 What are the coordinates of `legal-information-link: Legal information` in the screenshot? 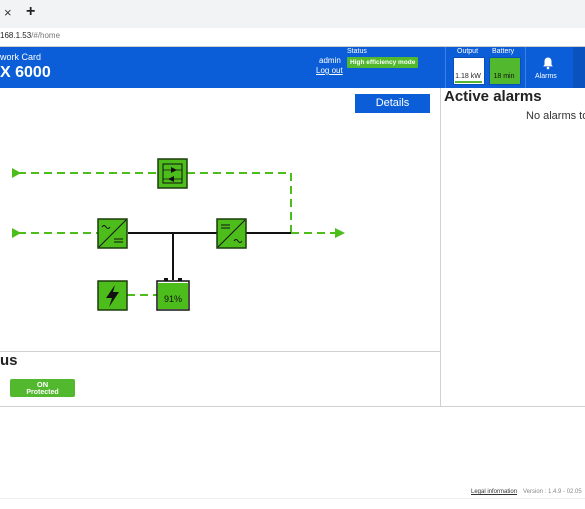 It's located at (494, 492).